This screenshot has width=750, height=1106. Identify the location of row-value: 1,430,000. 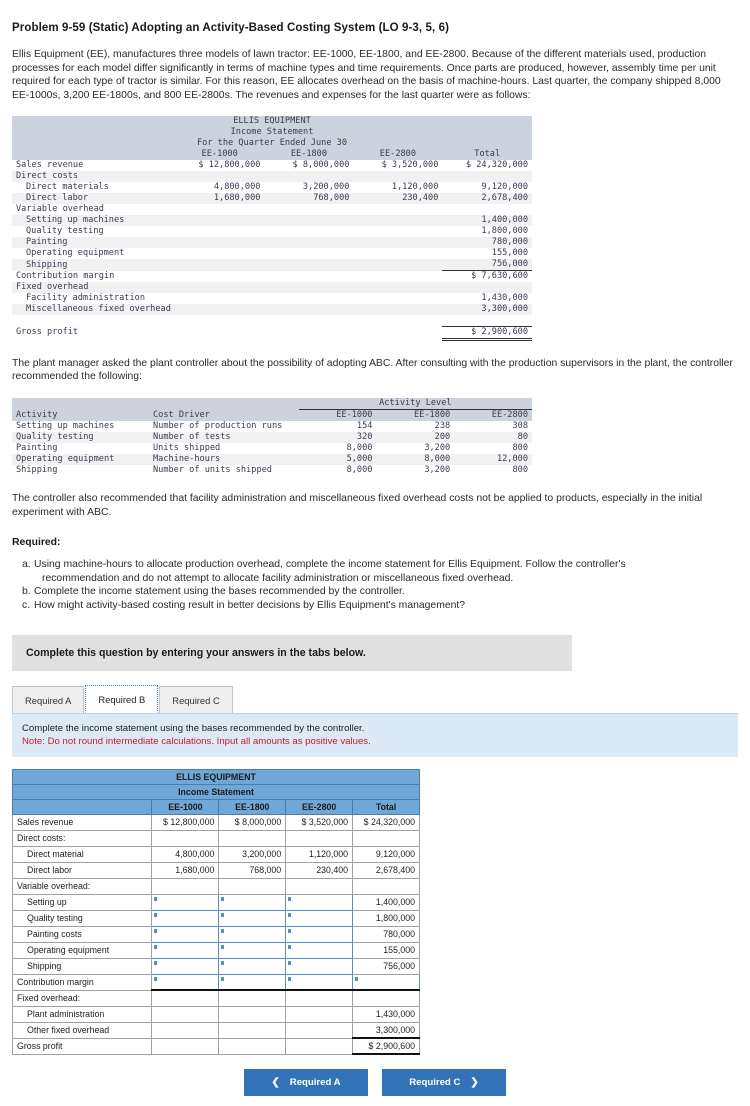
(504, 298).